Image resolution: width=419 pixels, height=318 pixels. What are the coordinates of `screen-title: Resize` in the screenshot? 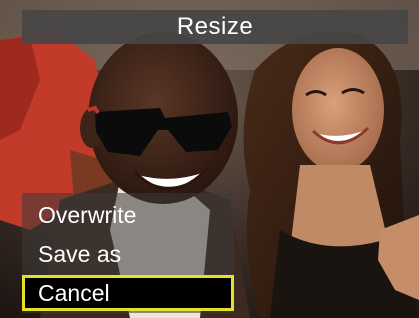 It's located at (215, 26).